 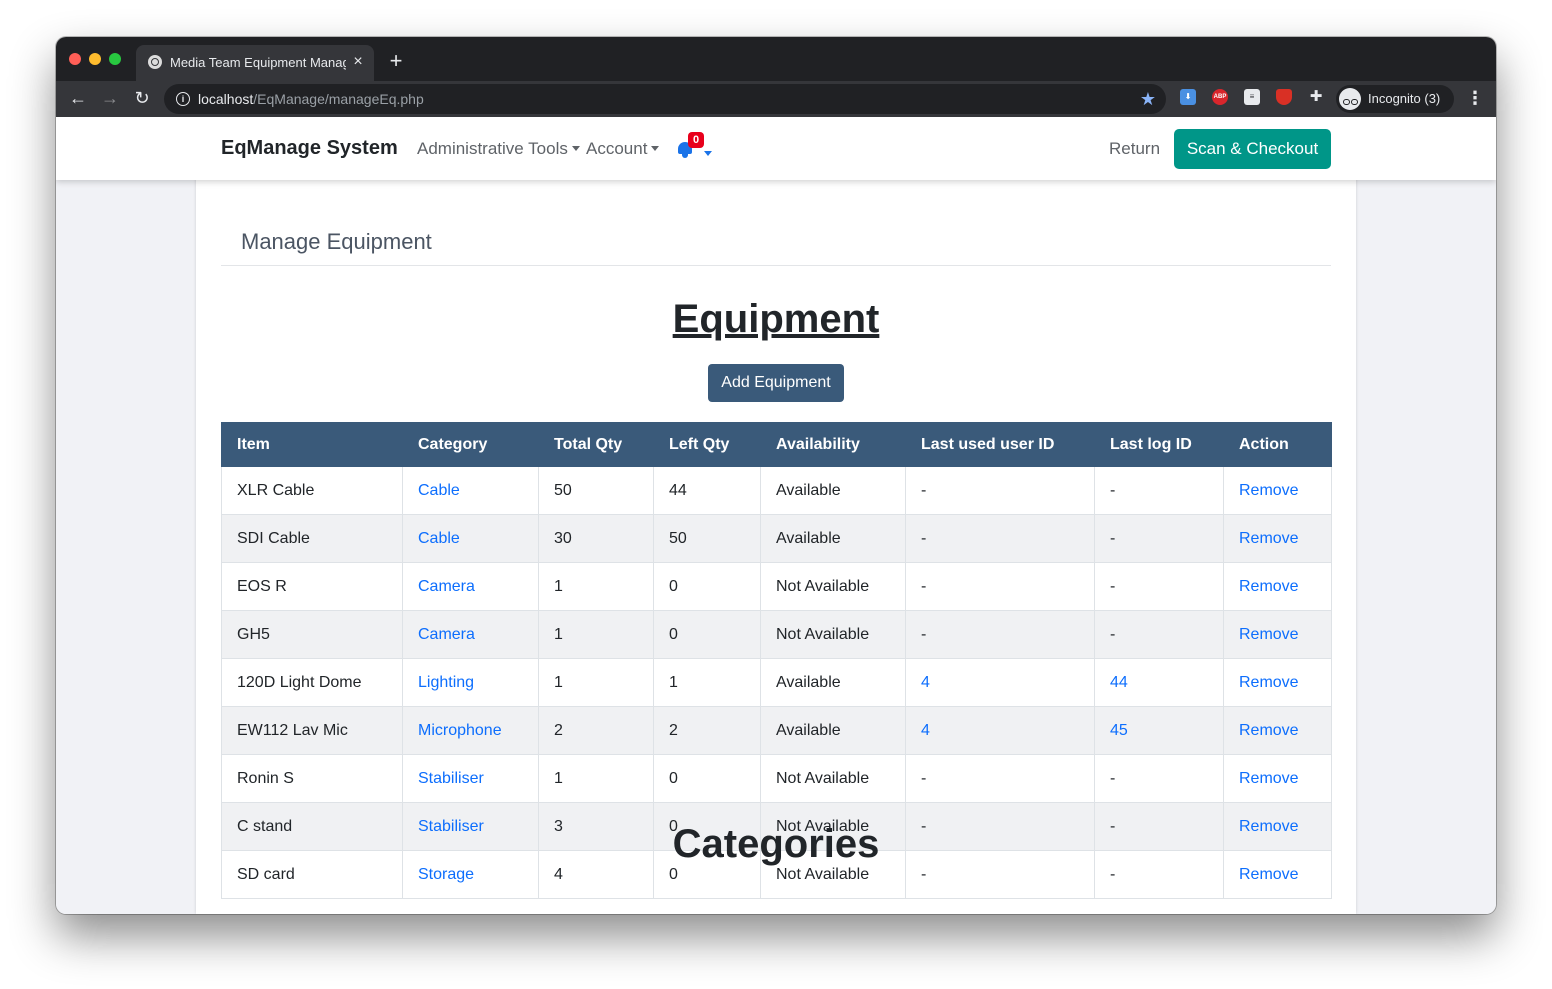 I want to click on last-log-id-link: 45, so click(x=1159, y=730).